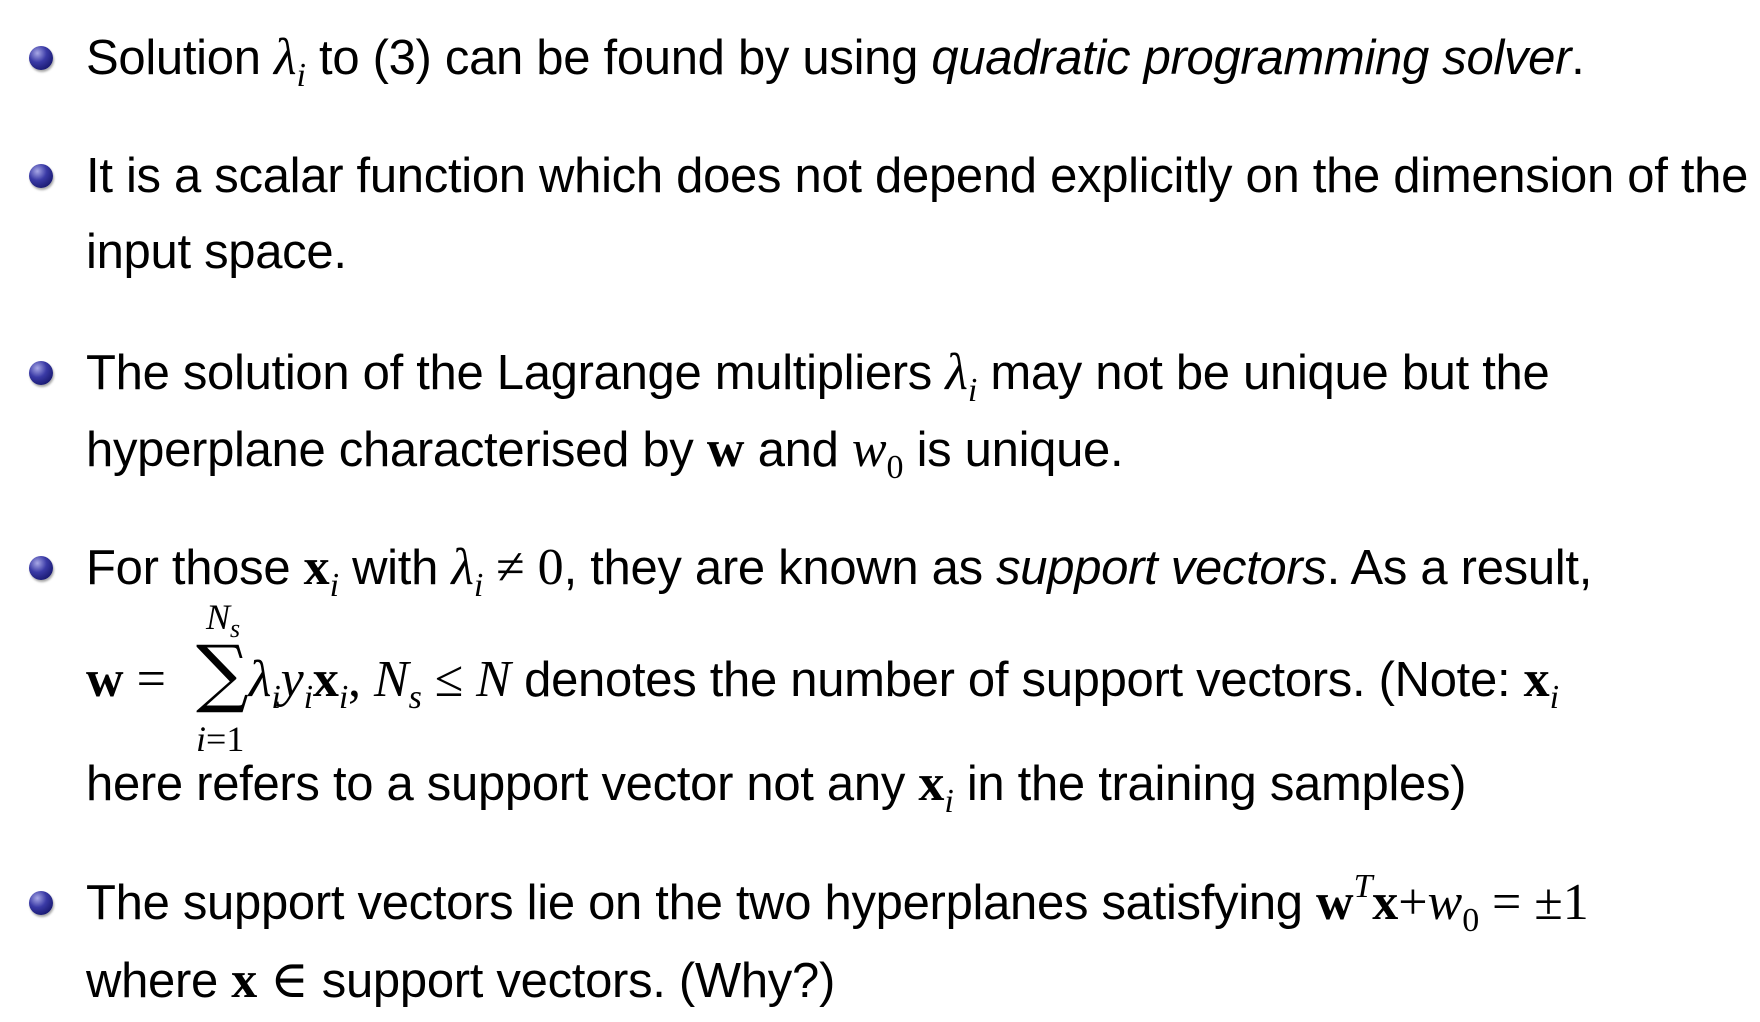 The image size is (1760, 1022). Describe the element at coordinates (360, 679) in the screenshot. I see `comma: ,` at that location.